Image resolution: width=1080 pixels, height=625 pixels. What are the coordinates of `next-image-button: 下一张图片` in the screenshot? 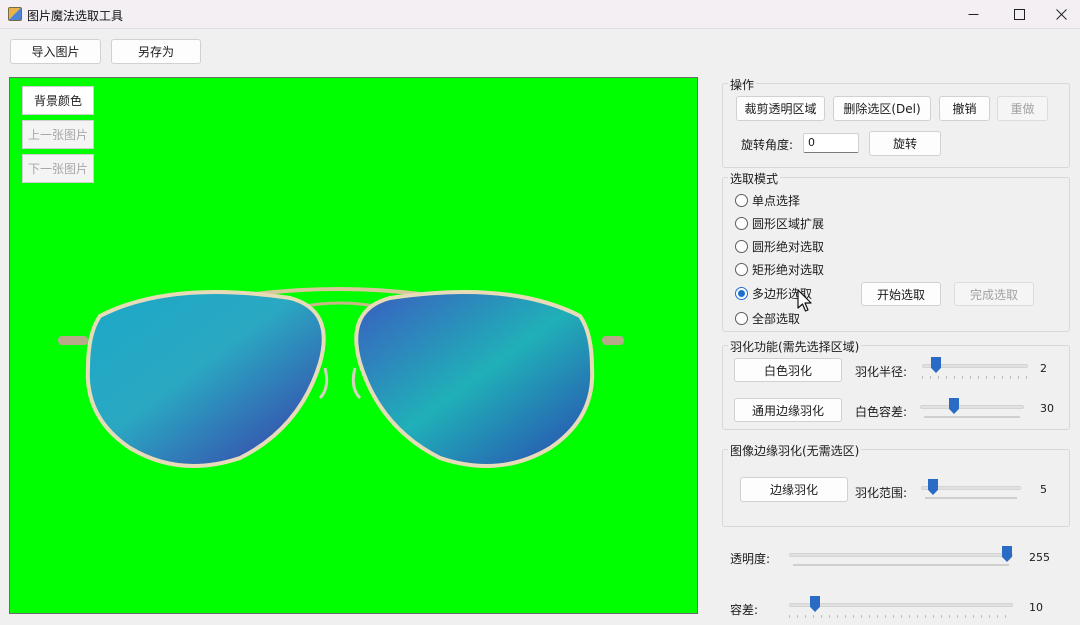 It's located at (58, 168).